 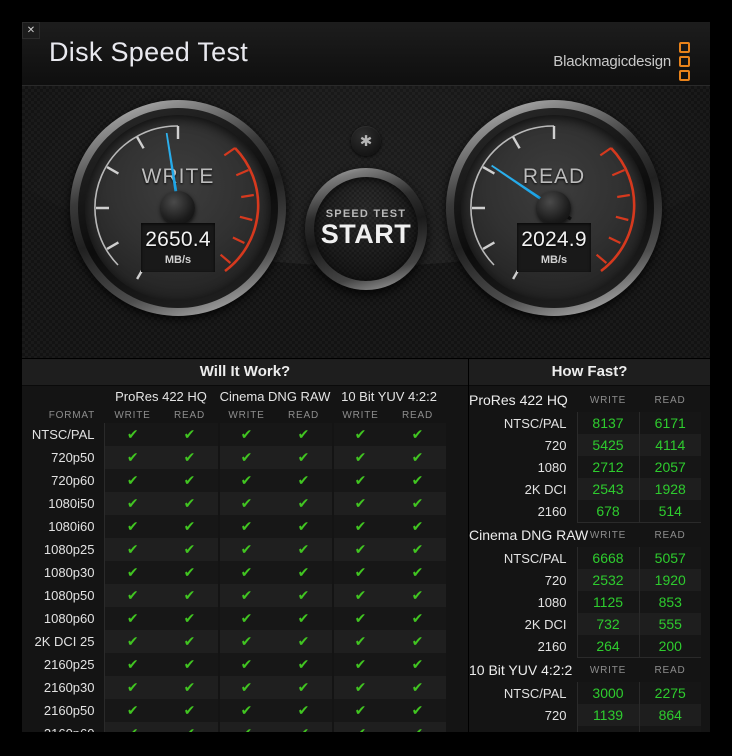 I want to click on table-row: 2K DCI 25 ✔ ✔ ✔ ✔ ✔ ✔, so click(x=245, y=641).